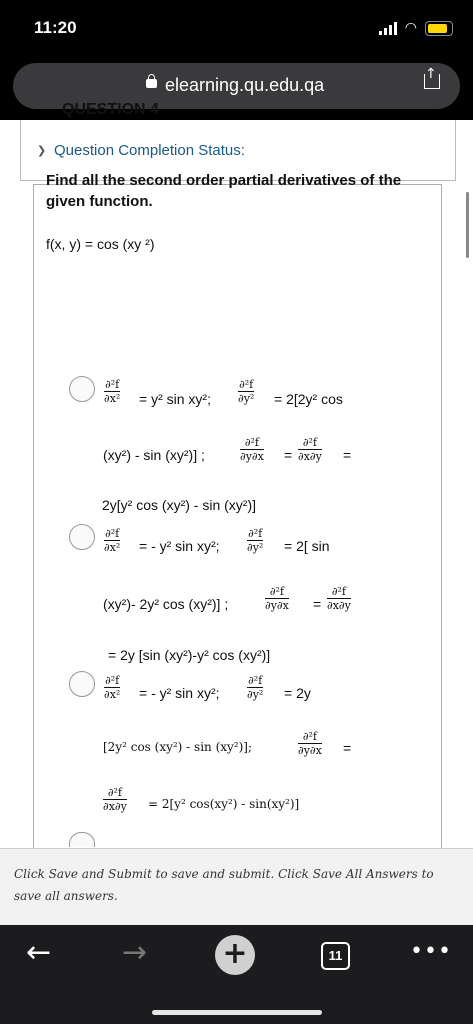  Describe the element at coordinates (410, 28) in the screenshot. I see `wifi-icon: ◠` at that location.